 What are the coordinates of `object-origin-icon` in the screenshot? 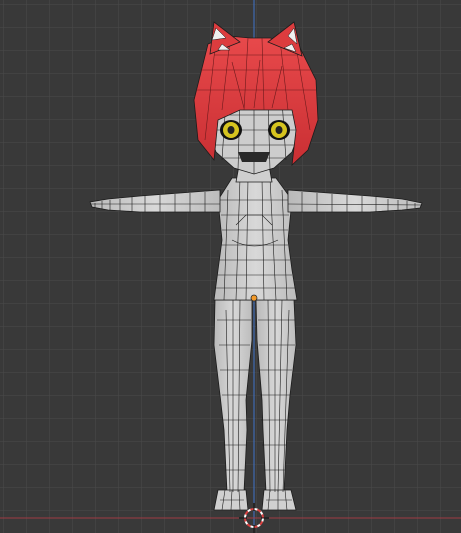 It's located at (254, 298).